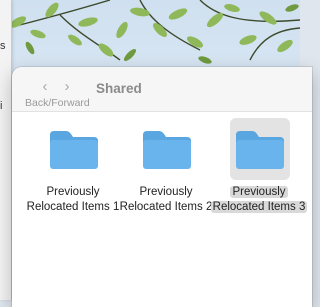 The height and width of the screenshot is (307, 320). What do you see at coordinates (57, 103) in the screenshot?
I see `back-forward-caption: Back/Forward` at bounding box center [57, 103].